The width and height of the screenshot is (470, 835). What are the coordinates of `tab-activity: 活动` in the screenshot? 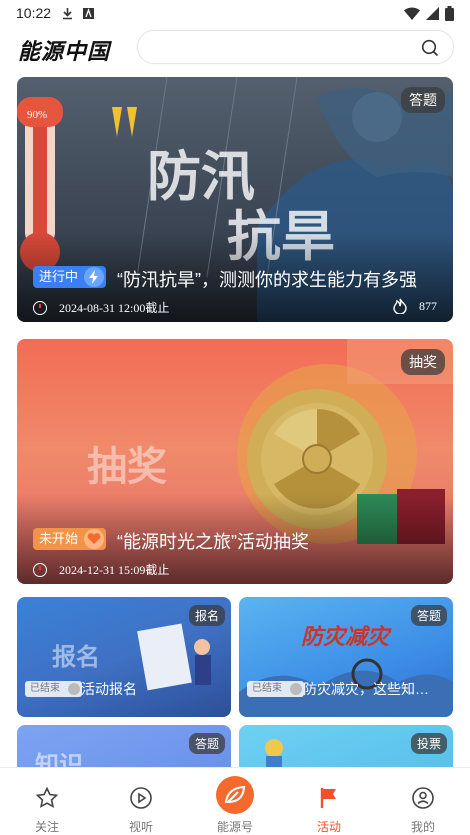 It's located at (329, 801).